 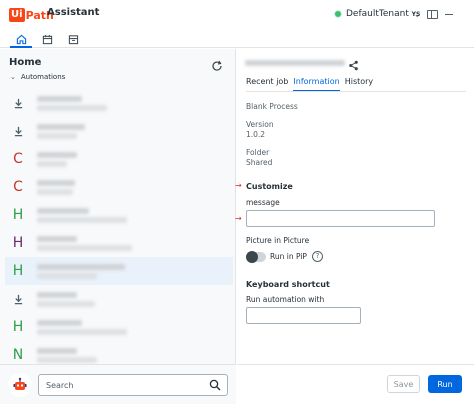 What do you see at coordinates (259, 162) in the screenshot?
I see `folder-value: Shared` at bounding box center [259, 162].